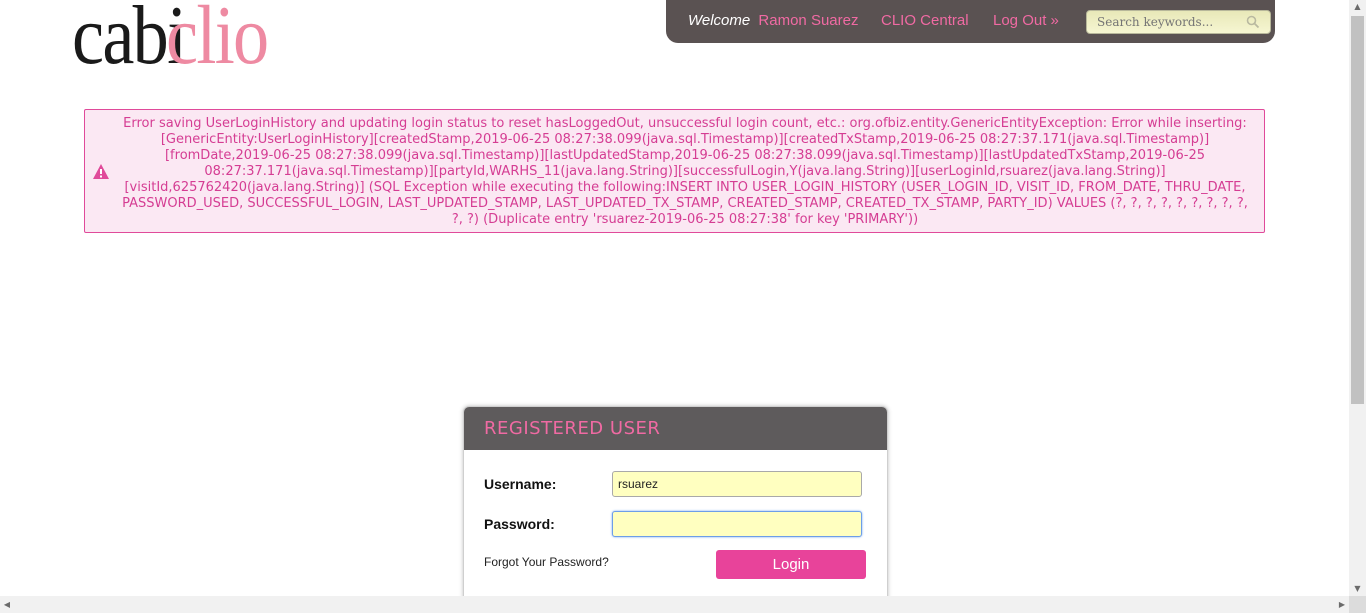  Describe the element at coordinates (808, 20) in the screenshot. I see `user-name-link: Ramon Suarez` at that location.